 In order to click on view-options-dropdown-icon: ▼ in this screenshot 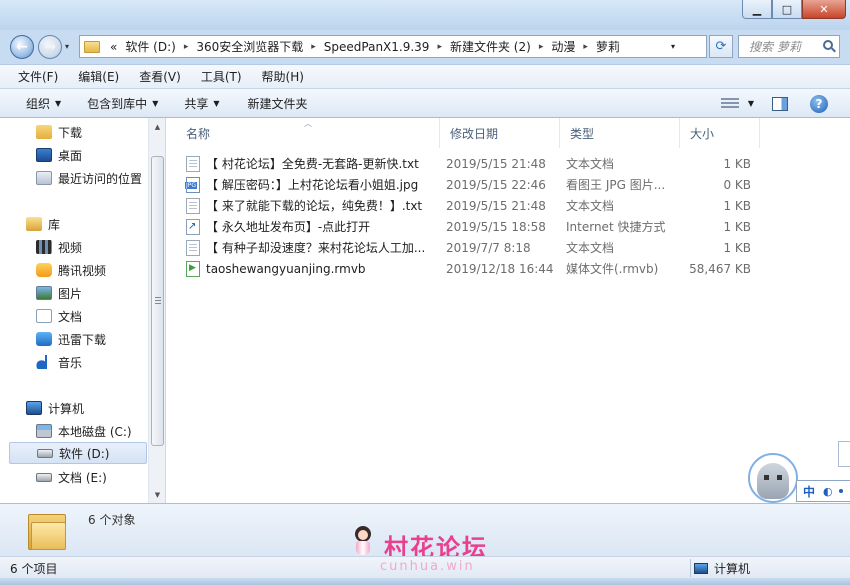, I will do `click(751, 103)`.